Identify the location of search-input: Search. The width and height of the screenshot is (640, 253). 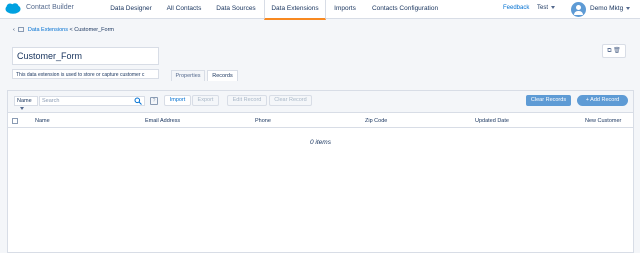
(92, 101).